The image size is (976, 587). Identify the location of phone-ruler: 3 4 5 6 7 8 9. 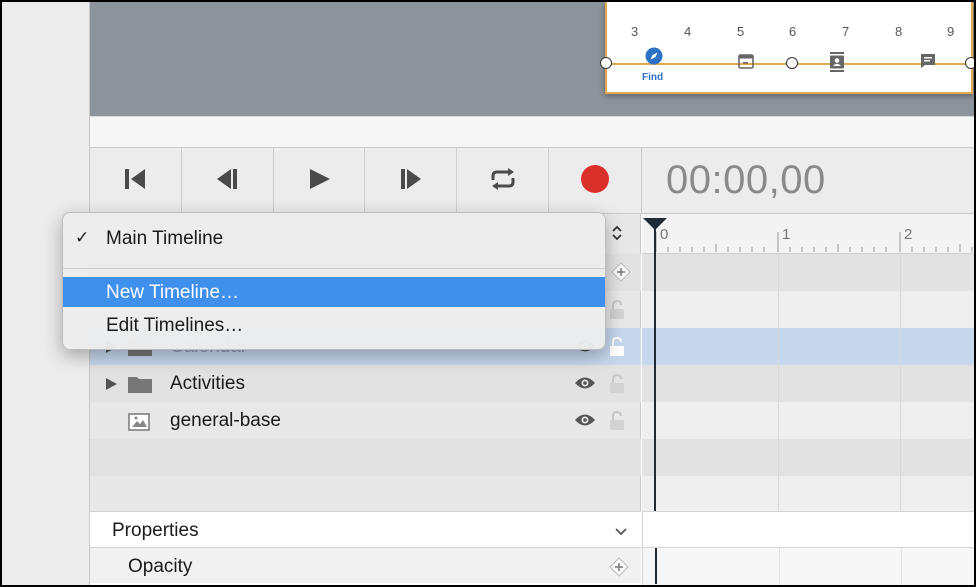
(789, 31).